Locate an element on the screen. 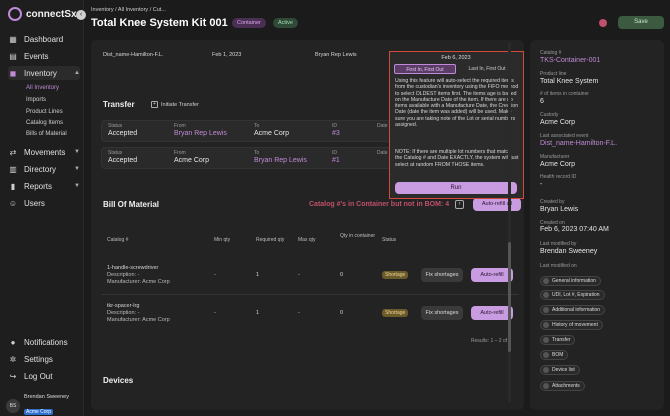 This screenshot has width=670, height=416. save-button: Save is located at coordinates (641, 22).